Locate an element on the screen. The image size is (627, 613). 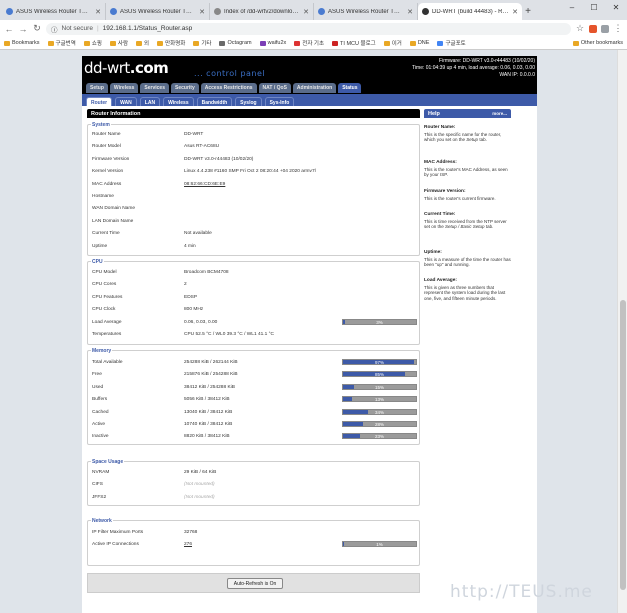
bookmark-item: 이거 is located at coordinates (392, 43).